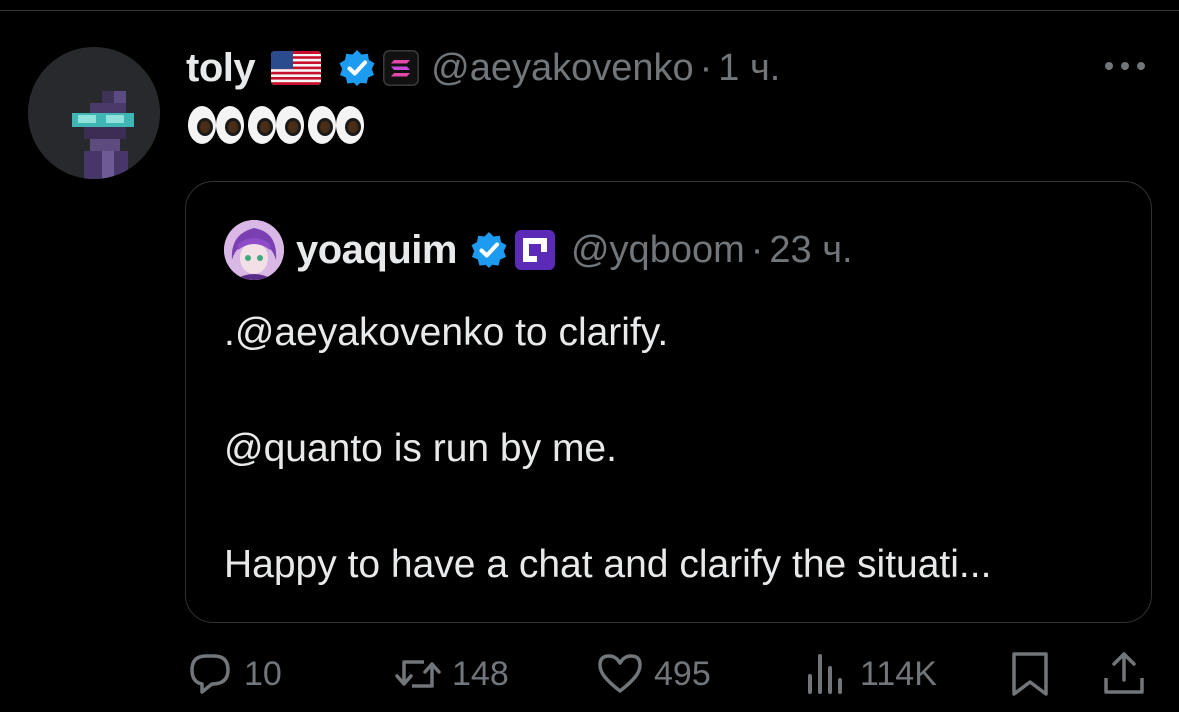 The image size is (1179, 712). Describe the element at coordinates (480, 673) in the screenshot. I see `repost-count: 148` at that location.